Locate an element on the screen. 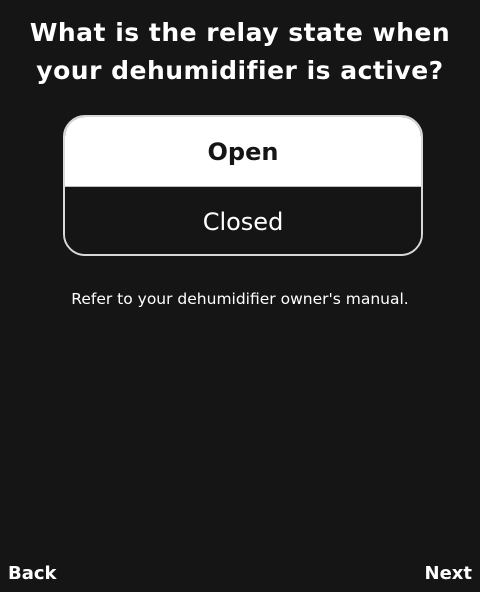  question-line-2: your dehumidifier is active? is located at coordinates (240, 70).